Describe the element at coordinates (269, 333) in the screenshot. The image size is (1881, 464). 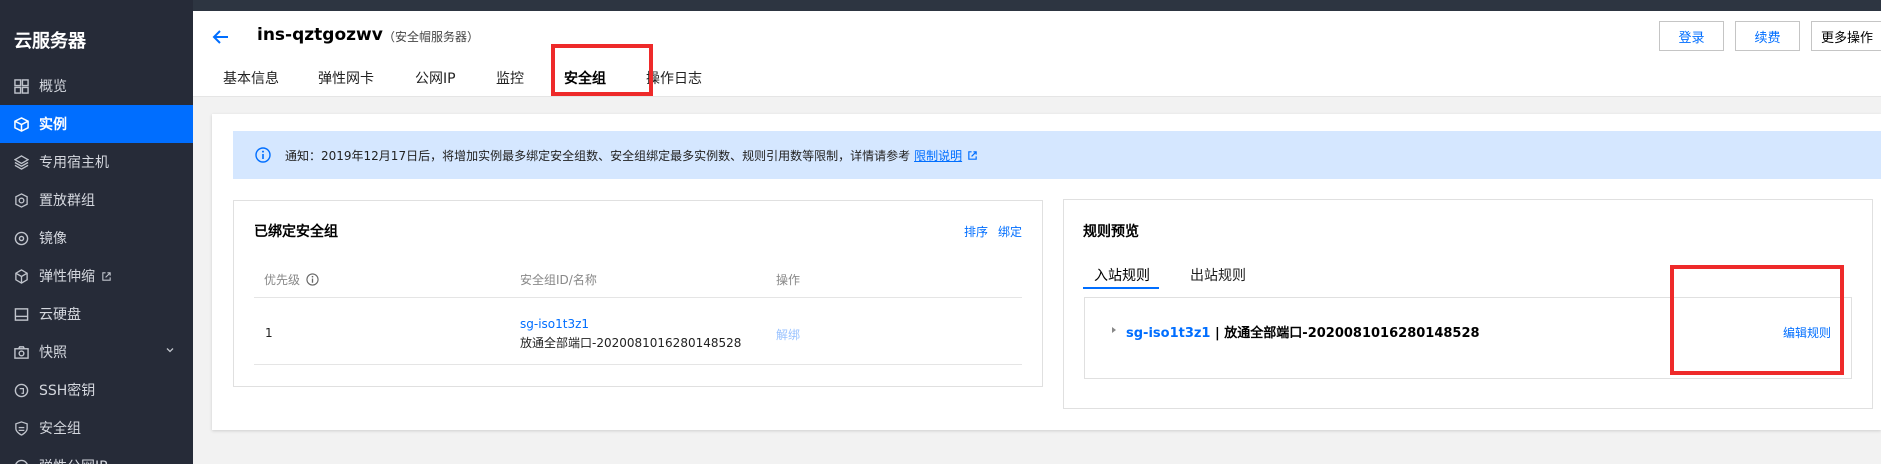
I see `priority-cell: 1` at that location.